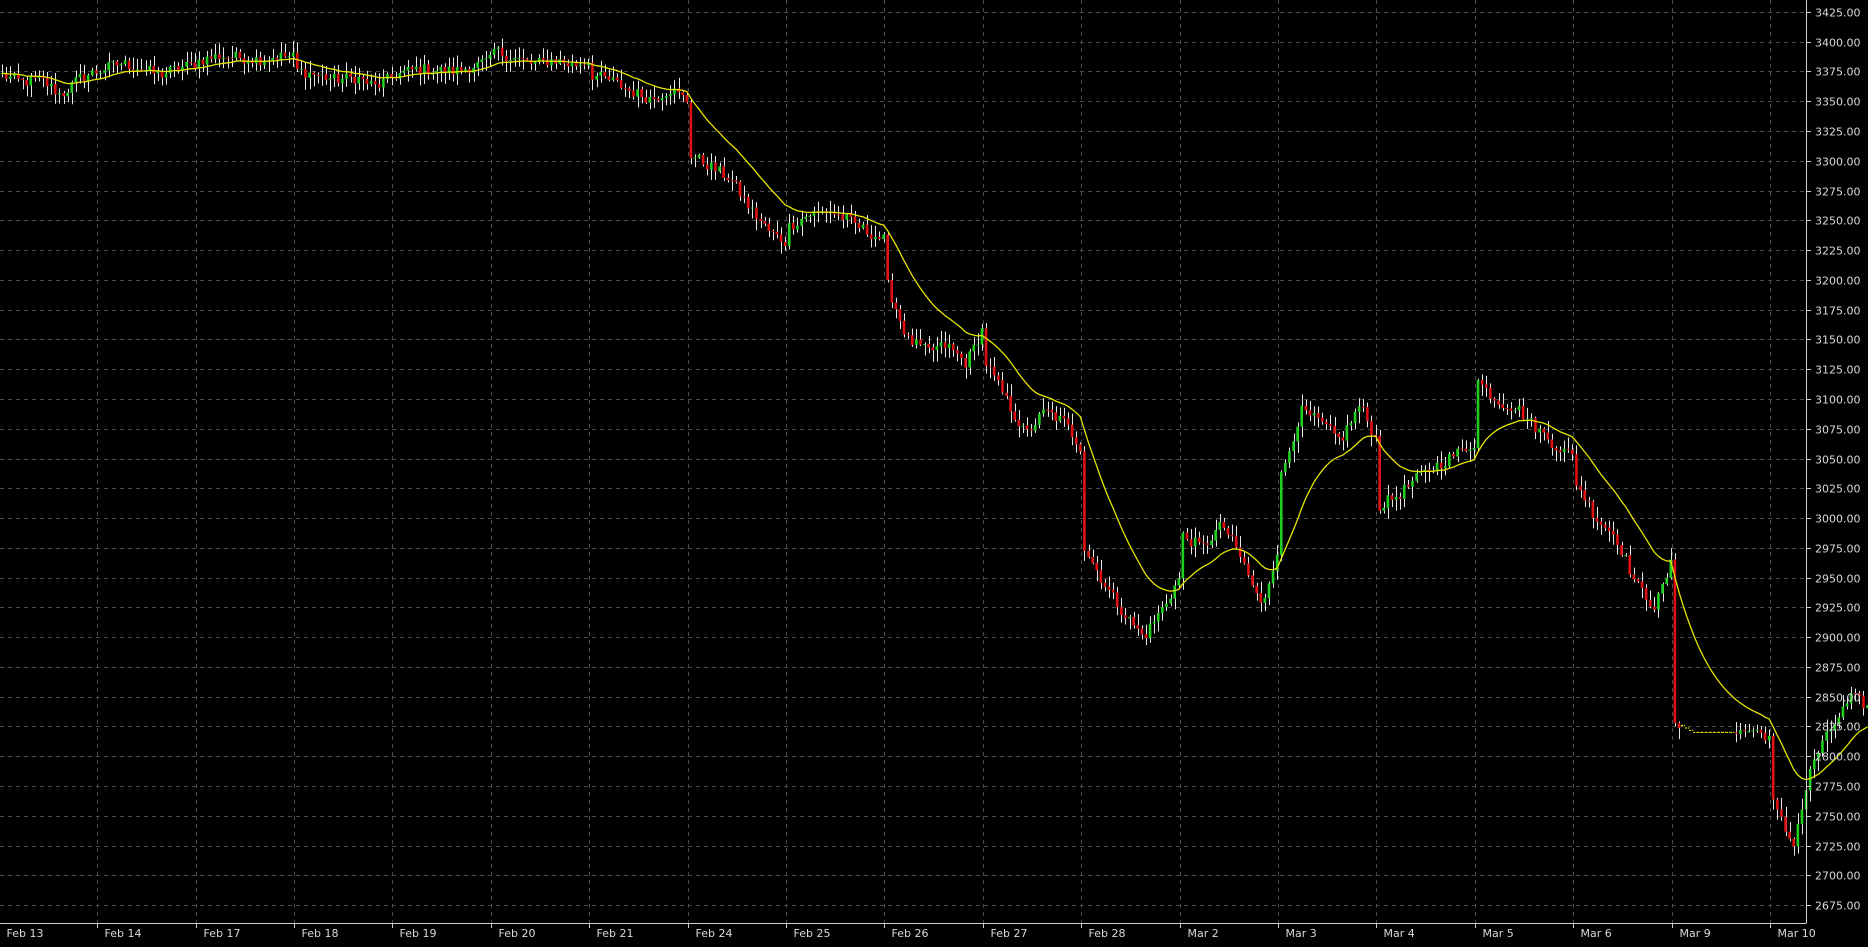 Image resolution: width=1868 pixels, height=947 pixels. I want to click on y-tick-label: 3100.00, so click(1838, 400).